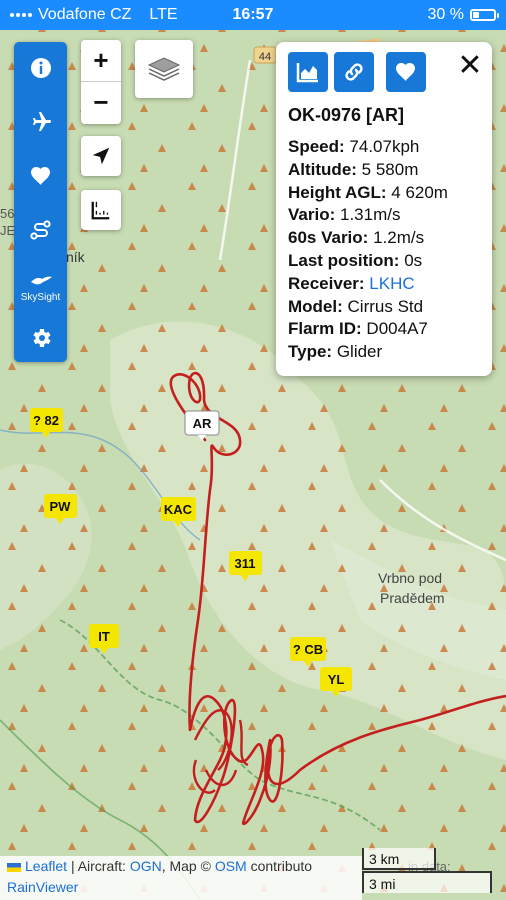 The width and height of the screenshot is (506, 900). What do you see at coordinates (202, 423) in the screenshot?
I see `svg-text: AR` at bounding box center [202, 423].